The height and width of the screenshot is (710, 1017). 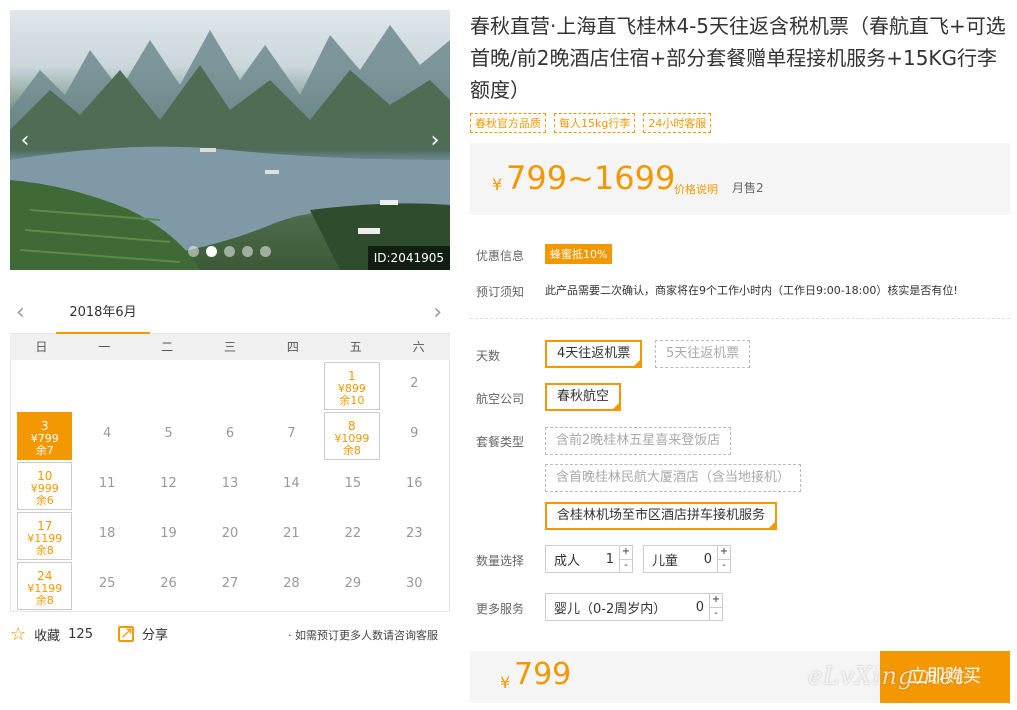 What do you see at coordinates (230, 583) in the screenshot?
I see `calendar-day-number: 27` at bounding box center [230, 583].